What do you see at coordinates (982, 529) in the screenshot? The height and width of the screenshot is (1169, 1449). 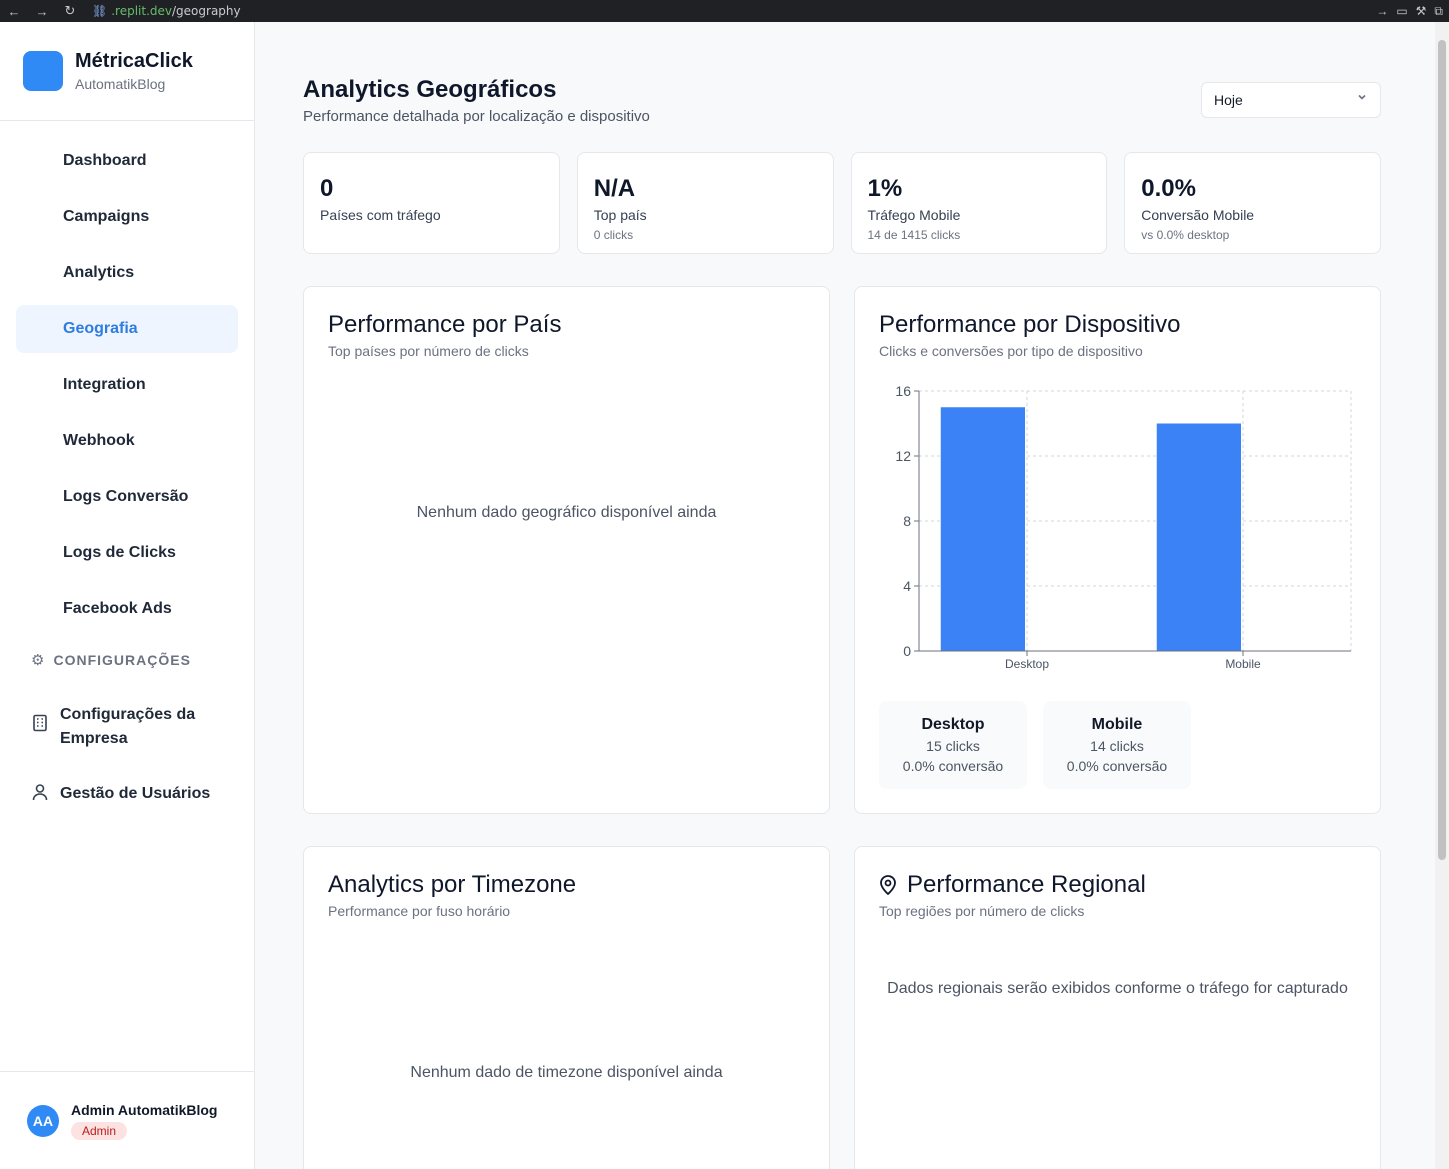 I see `bar-desktop` at bounding box center [982, 529].